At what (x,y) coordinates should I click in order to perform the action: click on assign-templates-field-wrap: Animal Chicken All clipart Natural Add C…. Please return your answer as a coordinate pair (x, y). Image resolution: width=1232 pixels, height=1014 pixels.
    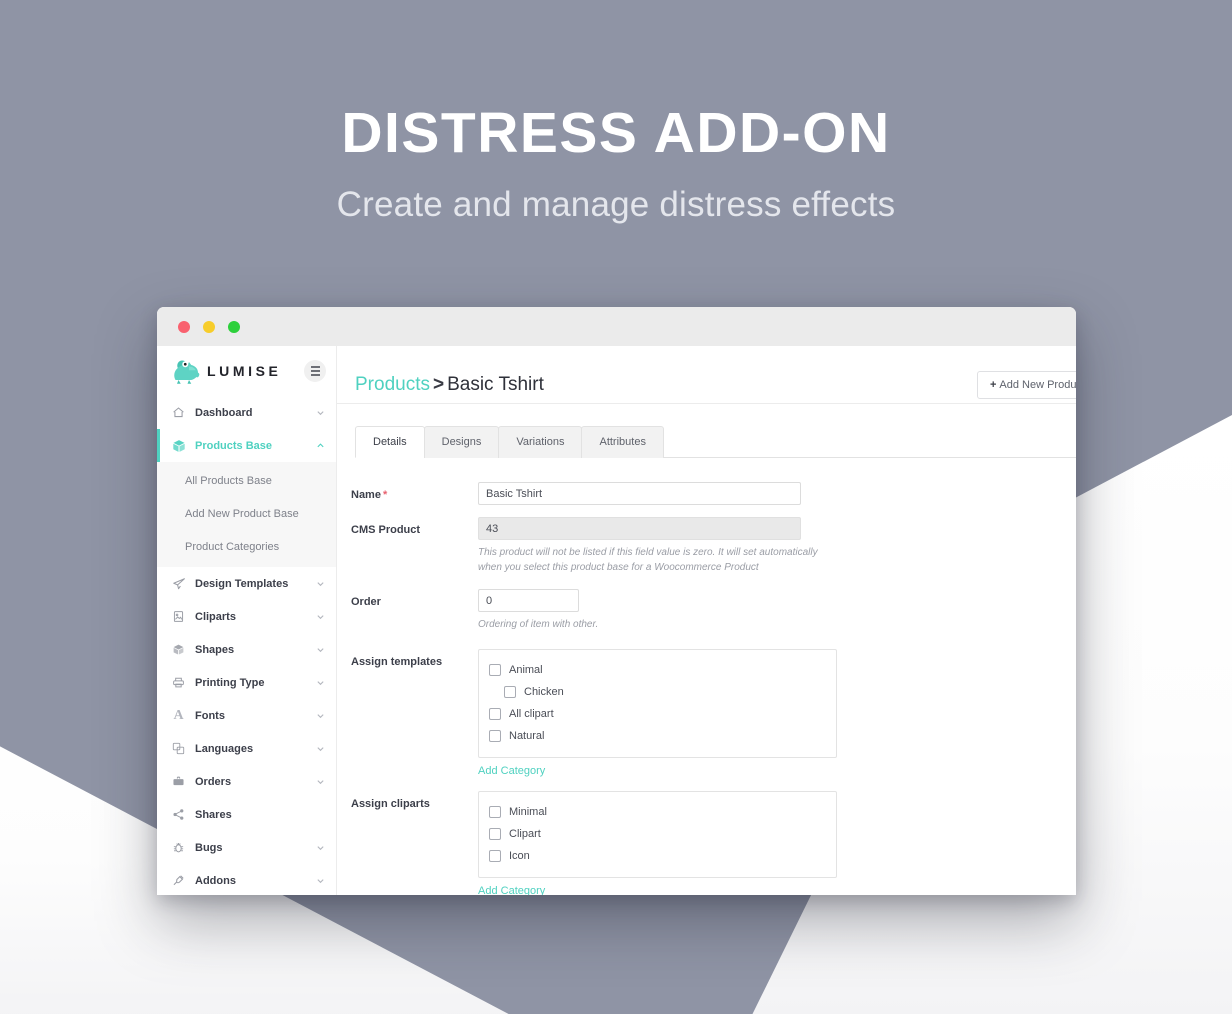
    Looking at the image, I should click on (777, 713).